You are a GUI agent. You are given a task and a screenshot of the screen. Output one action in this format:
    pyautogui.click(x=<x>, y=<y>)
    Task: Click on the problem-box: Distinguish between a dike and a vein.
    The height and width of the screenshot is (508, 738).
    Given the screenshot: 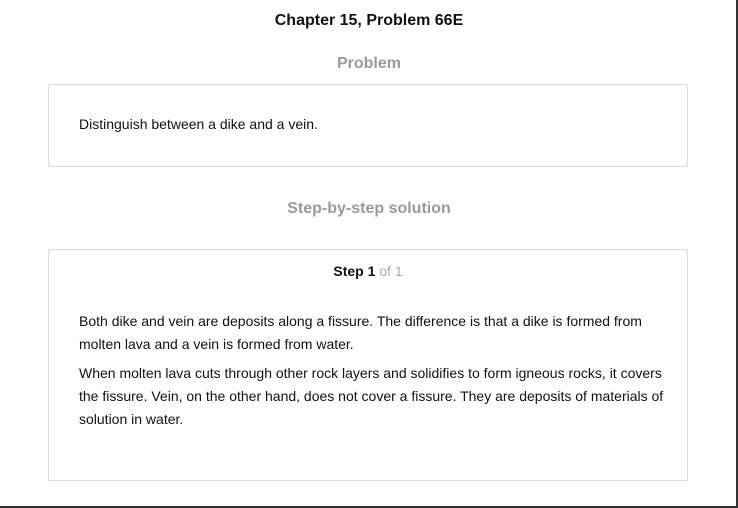 What is the action you would take?
    pyautogui.click(x=368, y=125)
    